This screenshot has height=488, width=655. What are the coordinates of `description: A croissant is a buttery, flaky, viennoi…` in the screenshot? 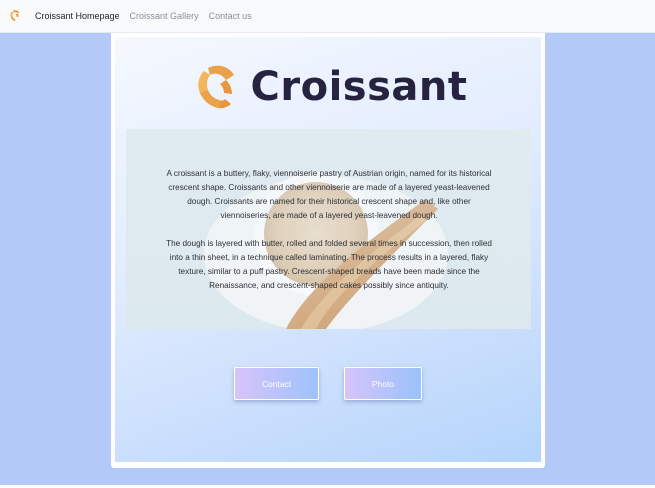 It's located at (329, 237).